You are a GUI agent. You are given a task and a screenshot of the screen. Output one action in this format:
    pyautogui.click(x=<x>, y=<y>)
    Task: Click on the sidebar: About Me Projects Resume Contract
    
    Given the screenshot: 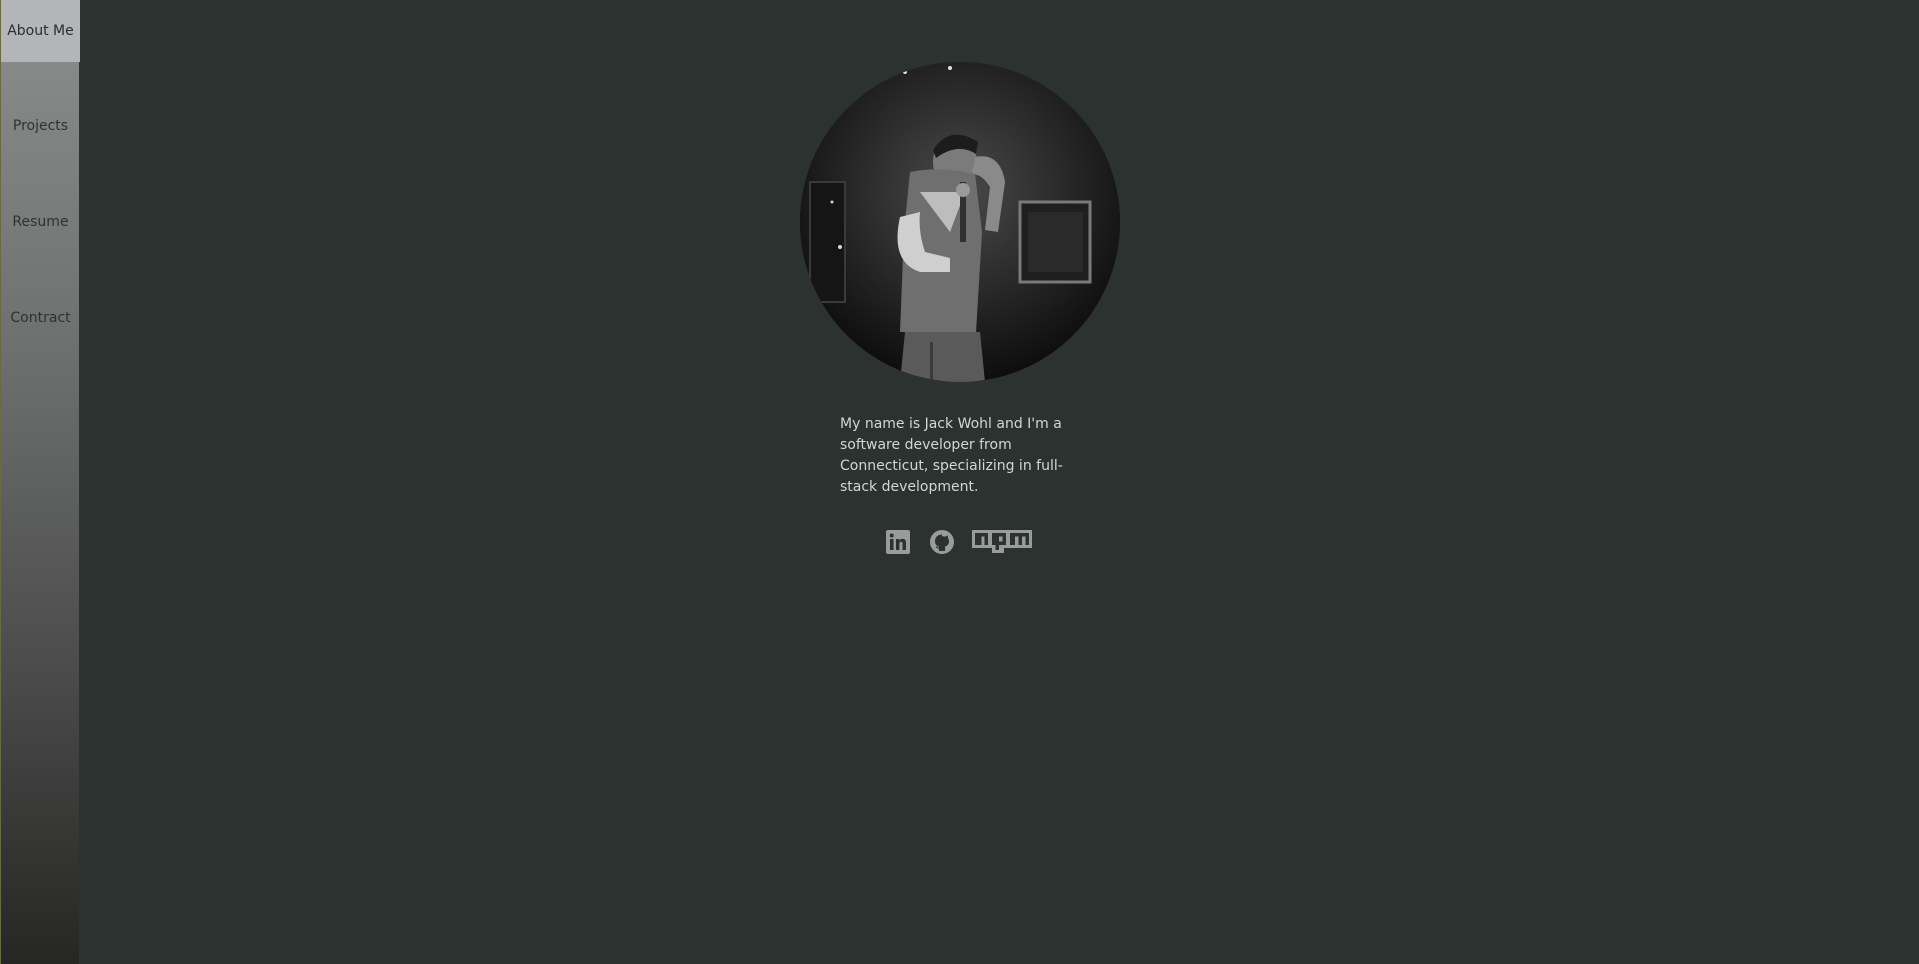 What is the action you would take?
    pyautogui.click(x=40, y=482)
    